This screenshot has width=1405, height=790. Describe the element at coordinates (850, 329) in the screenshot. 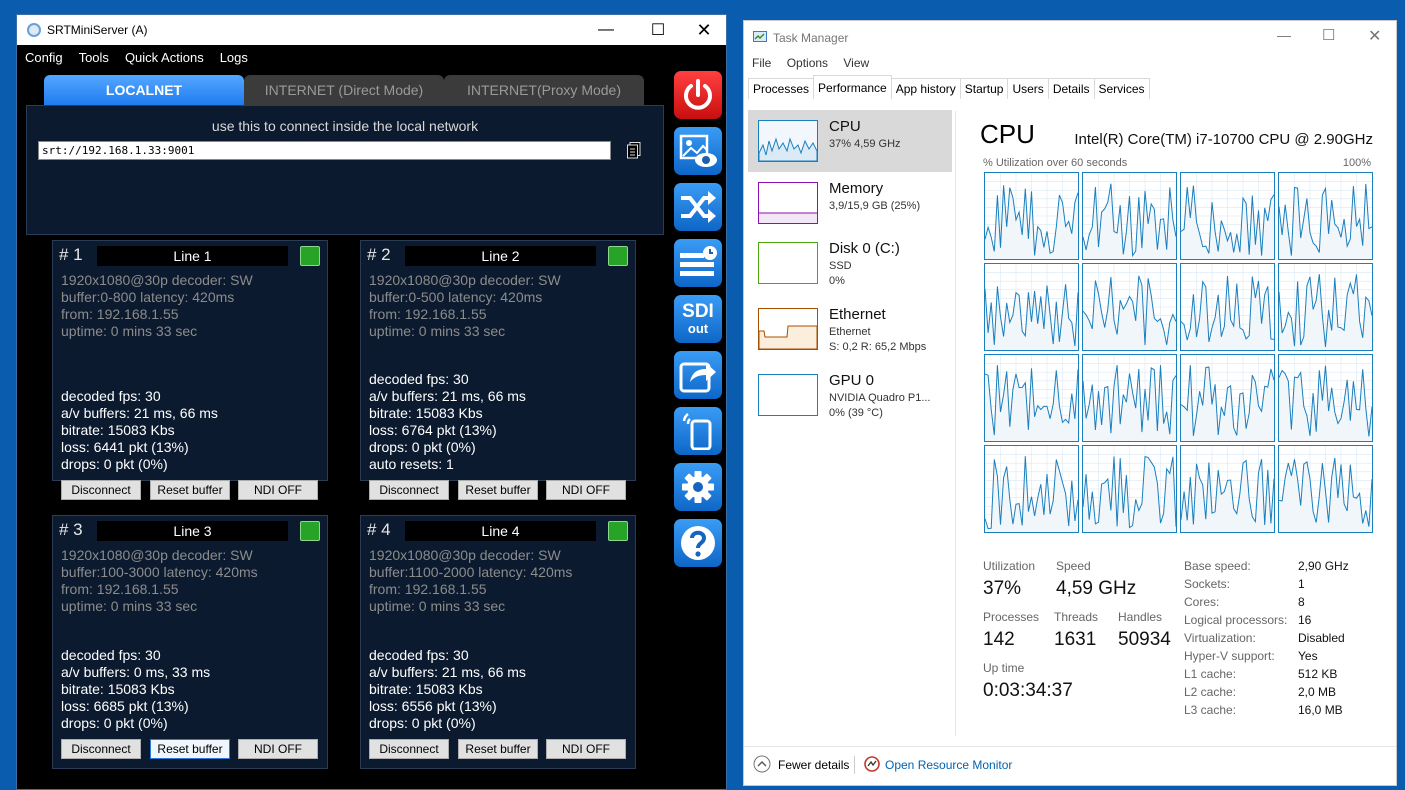

I see `resource-ethernet: Ethernet Ethernet S: 0,2 R: 65,2 Mbps` at that location.